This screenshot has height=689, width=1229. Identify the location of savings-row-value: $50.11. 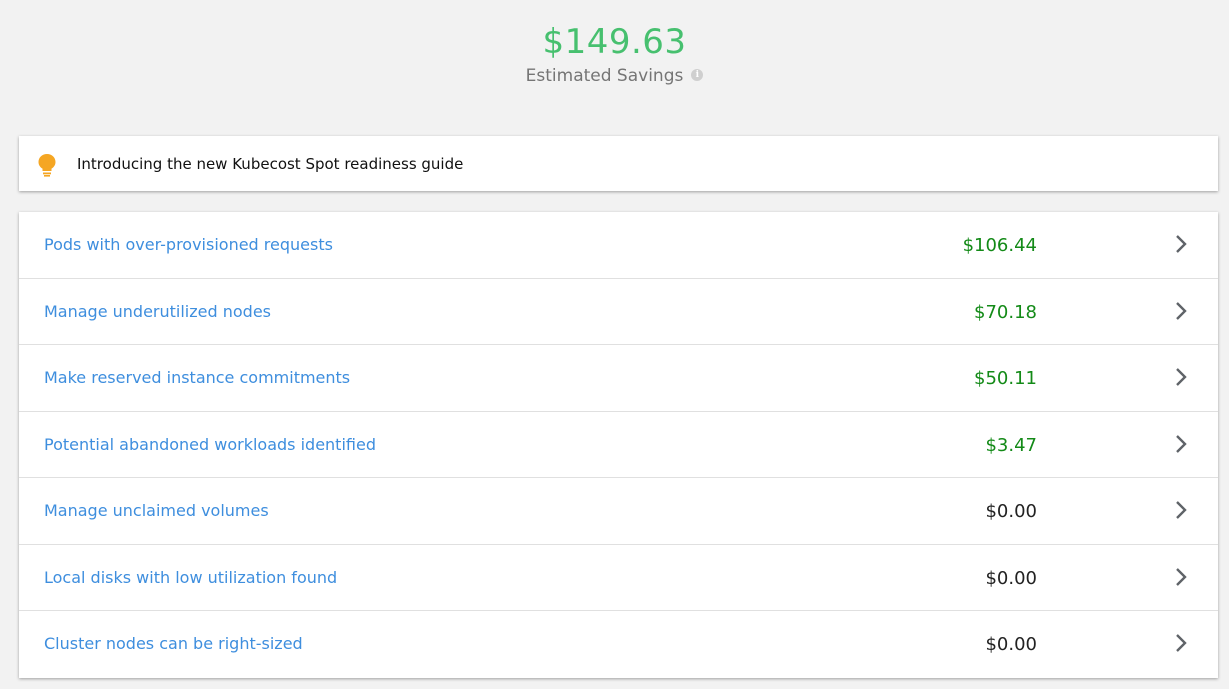
(1005, 379).